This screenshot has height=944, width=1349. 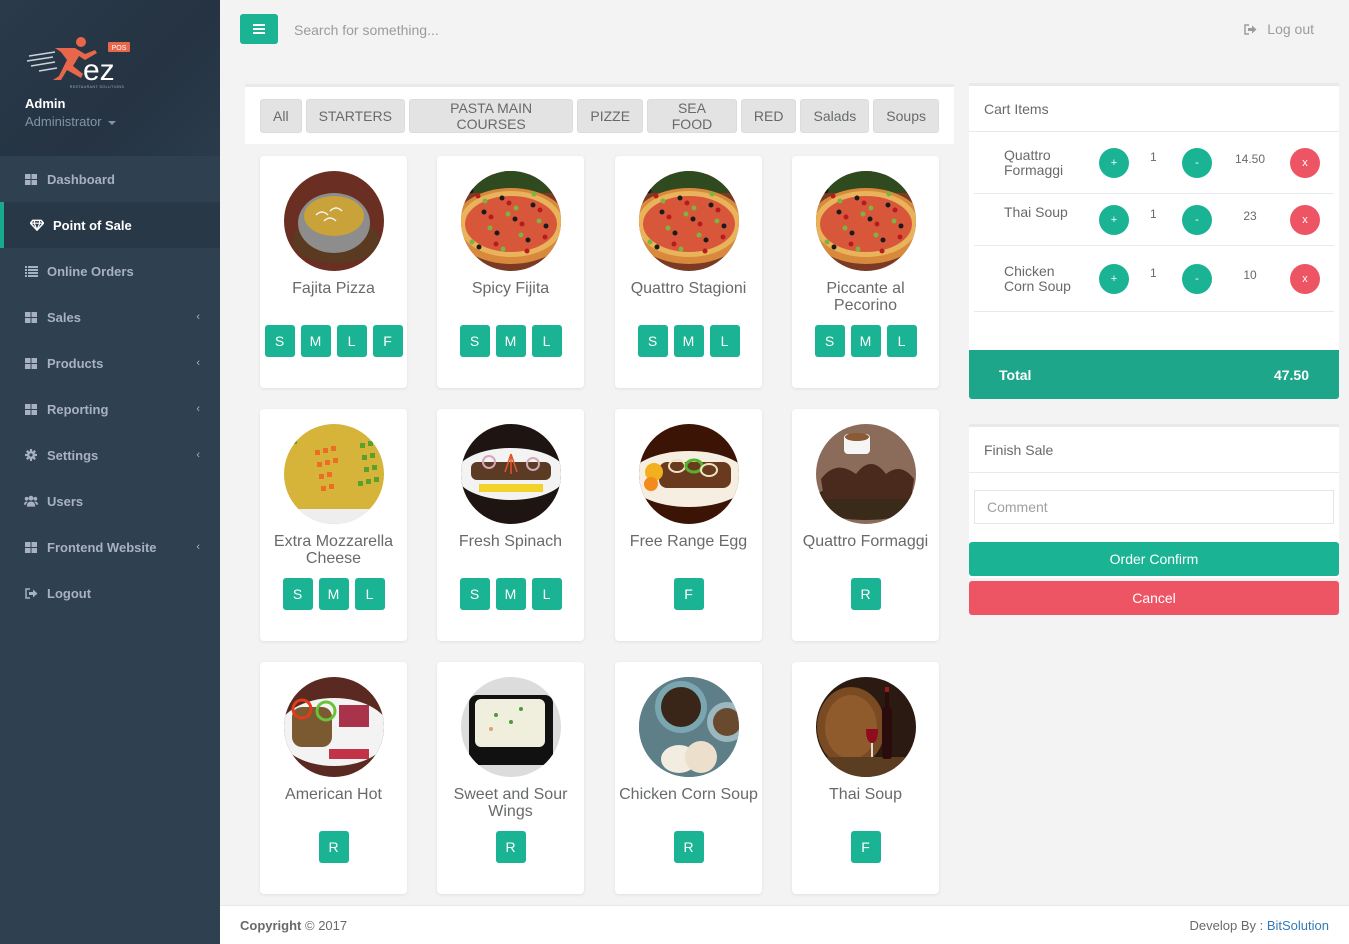 I want to click on cart-item-row: Chicken Corn Soup +1 - 10 x, so click(x=1154, y=279).